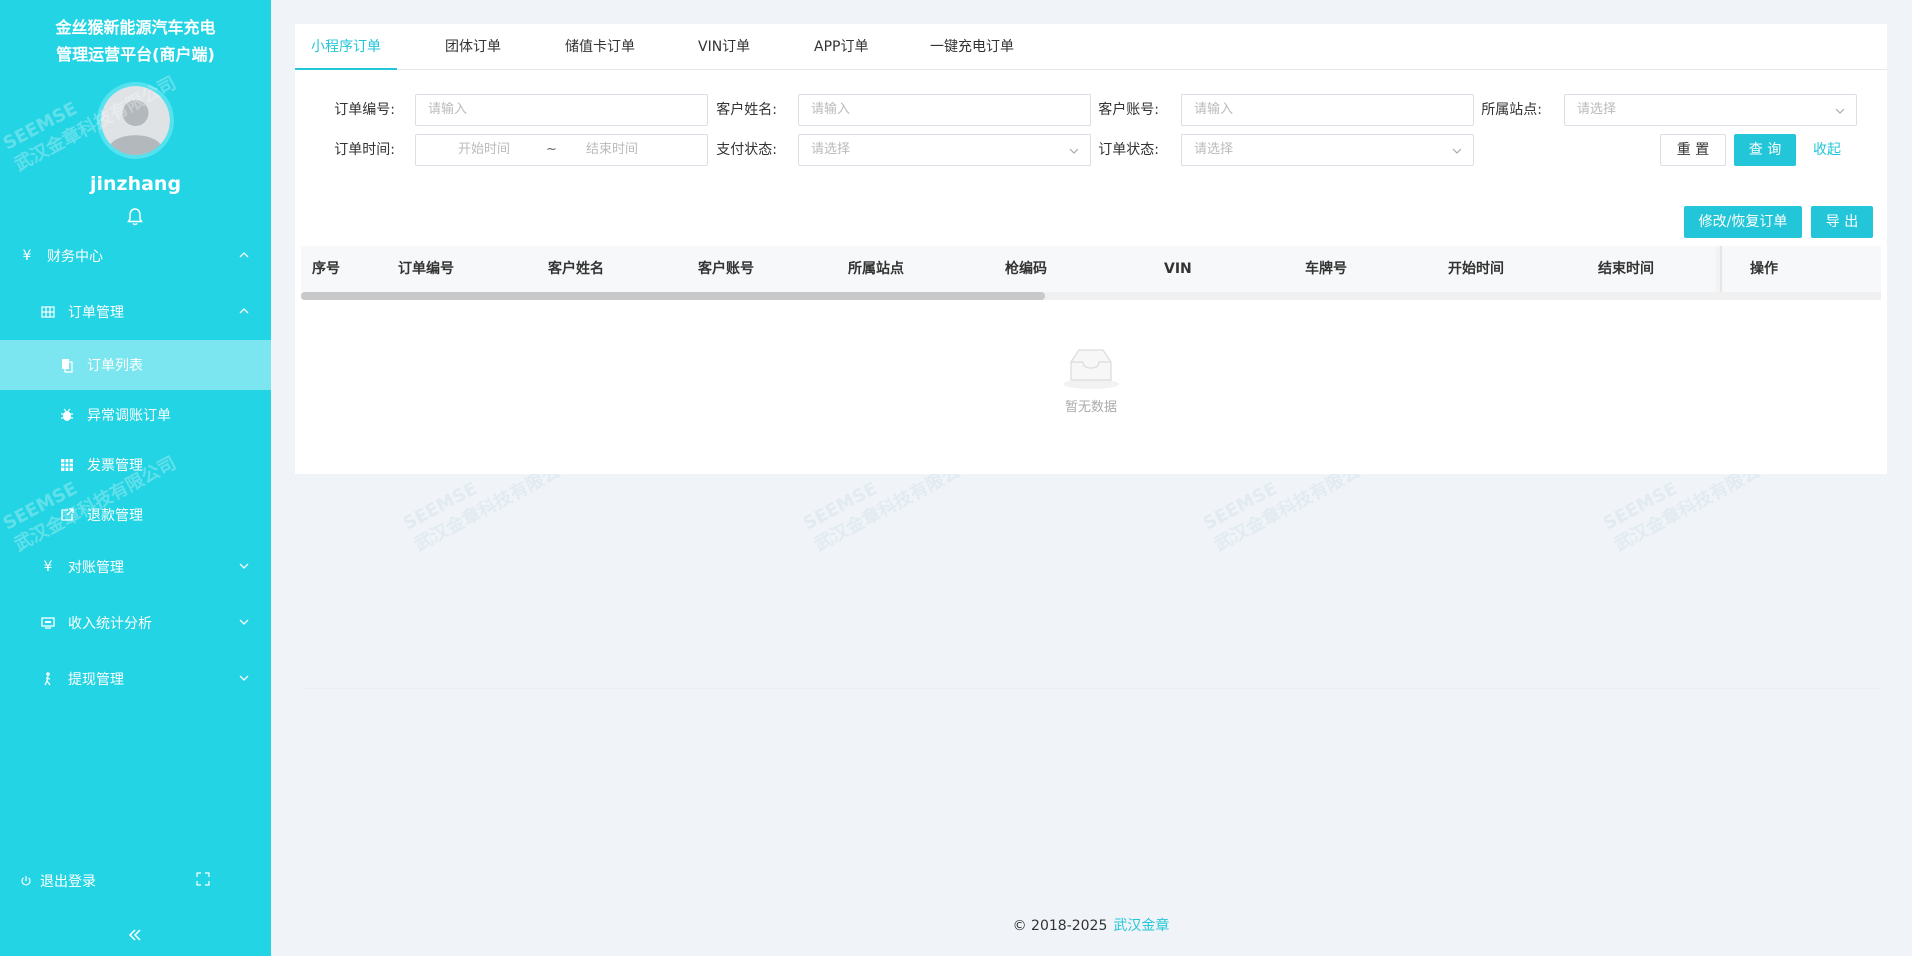  What do you see at coordinates (724, 47) in the screenshot?
I see `tab-vin-orders: VIN订单` at bounding box center [724, 47].